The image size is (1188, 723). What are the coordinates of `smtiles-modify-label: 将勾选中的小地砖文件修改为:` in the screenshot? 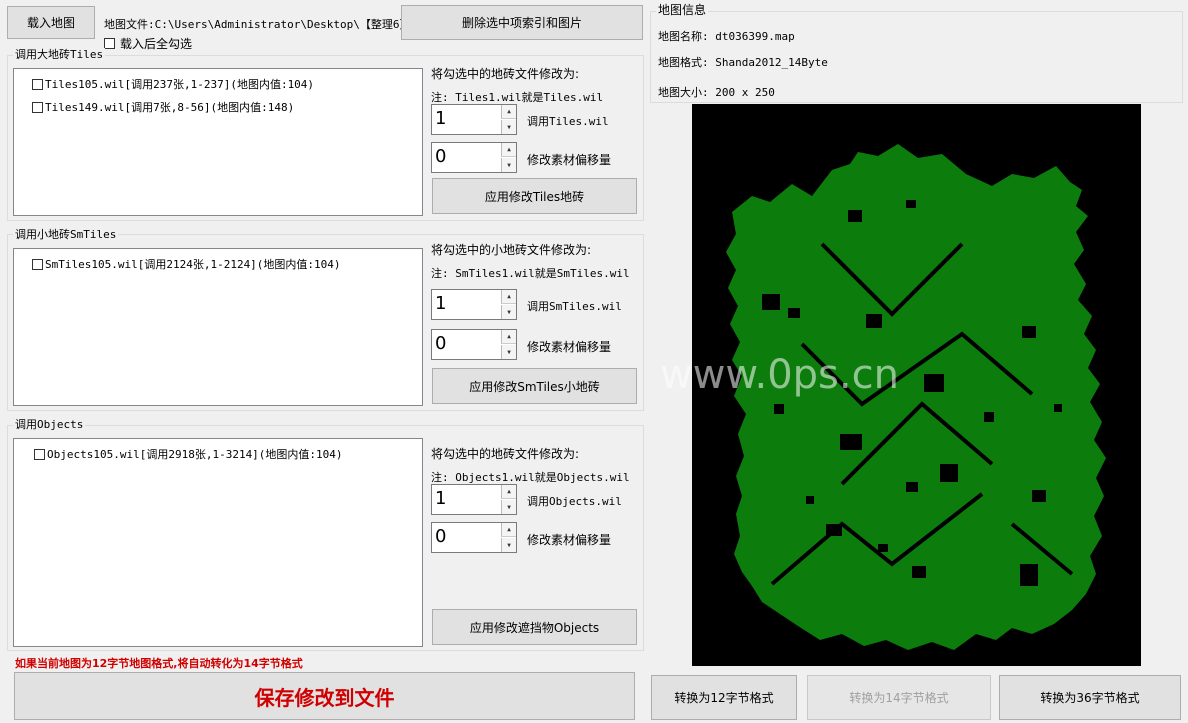 It's located at (511, 250).